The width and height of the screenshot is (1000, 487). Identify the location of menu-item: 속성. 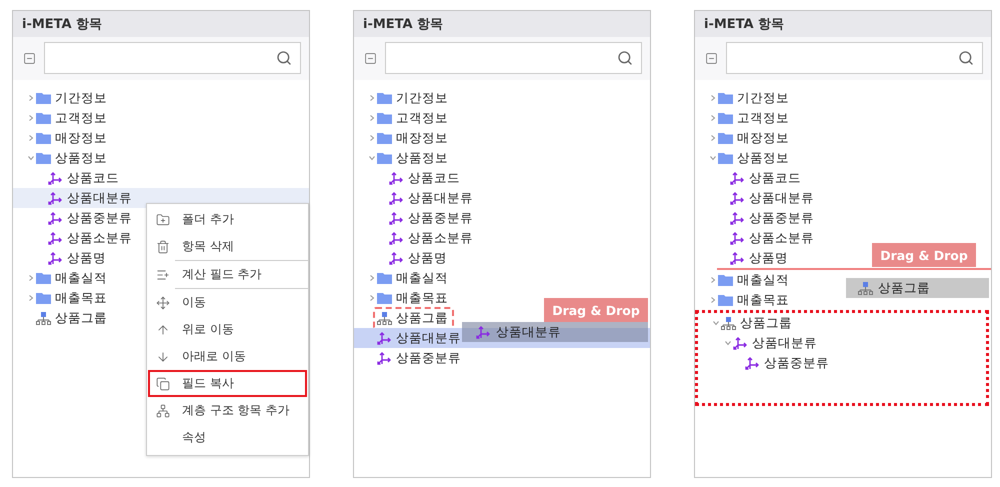
(227, 437).